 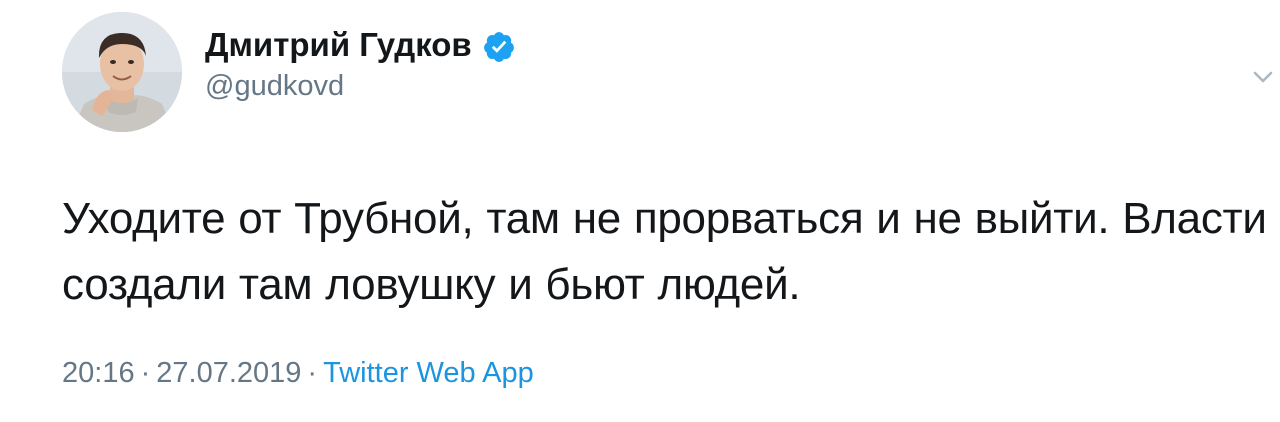 I want to click on author-handle: @gudkovd, so click(x=274, y=86).